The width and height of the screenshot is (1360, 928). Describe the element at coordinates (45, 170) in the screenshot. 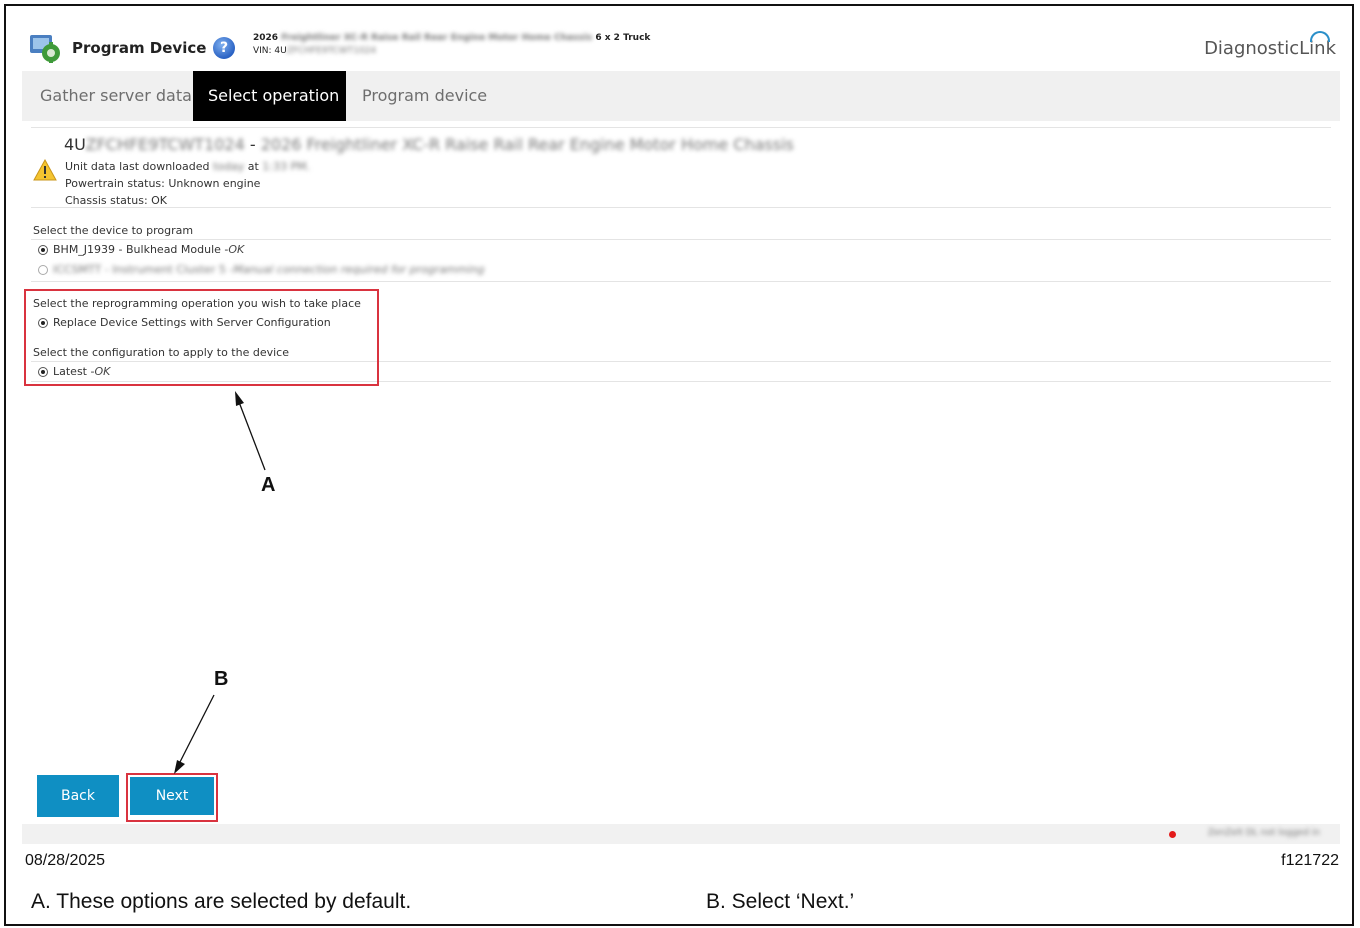

I see `warning-icon` at that location.